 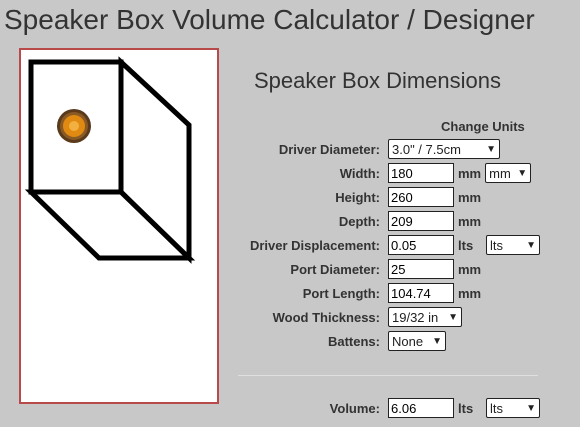 What do you see at coordinates (357, 197) in the screenshot?
I see `height-label: Height:` at bounding box center [357, 197].